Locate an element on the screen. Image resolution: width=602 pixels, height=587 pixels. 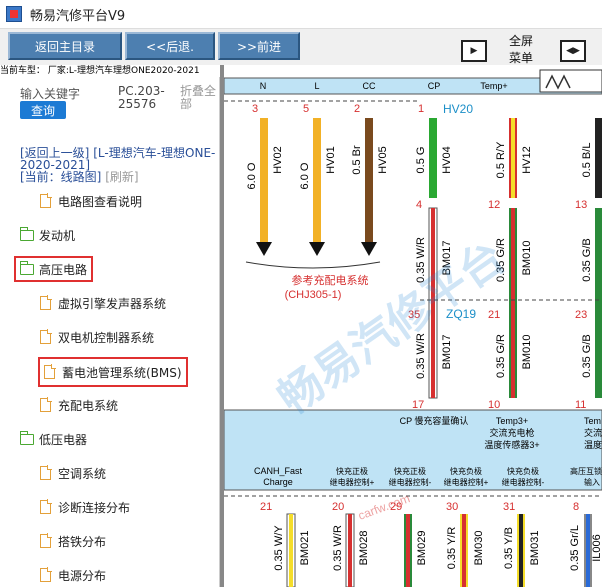
pin-number: 3 is located at coordinates (255, 109).